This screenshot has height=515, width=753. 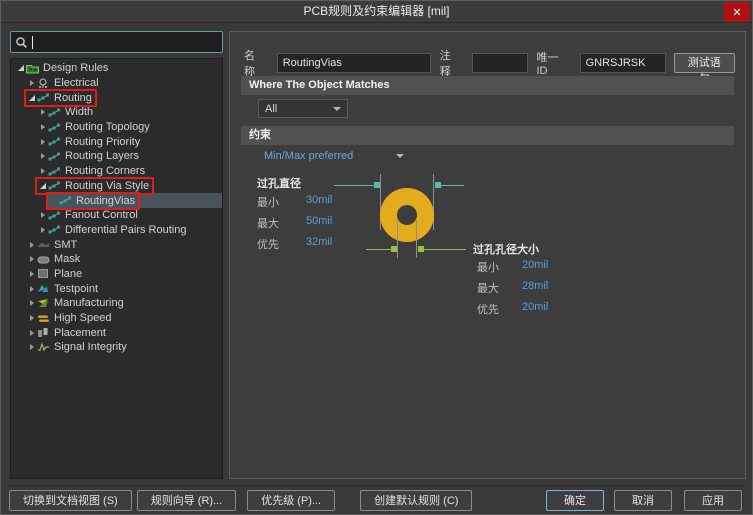 I want to click on test-query-button: 测试语句, so click(x=704, y=69).